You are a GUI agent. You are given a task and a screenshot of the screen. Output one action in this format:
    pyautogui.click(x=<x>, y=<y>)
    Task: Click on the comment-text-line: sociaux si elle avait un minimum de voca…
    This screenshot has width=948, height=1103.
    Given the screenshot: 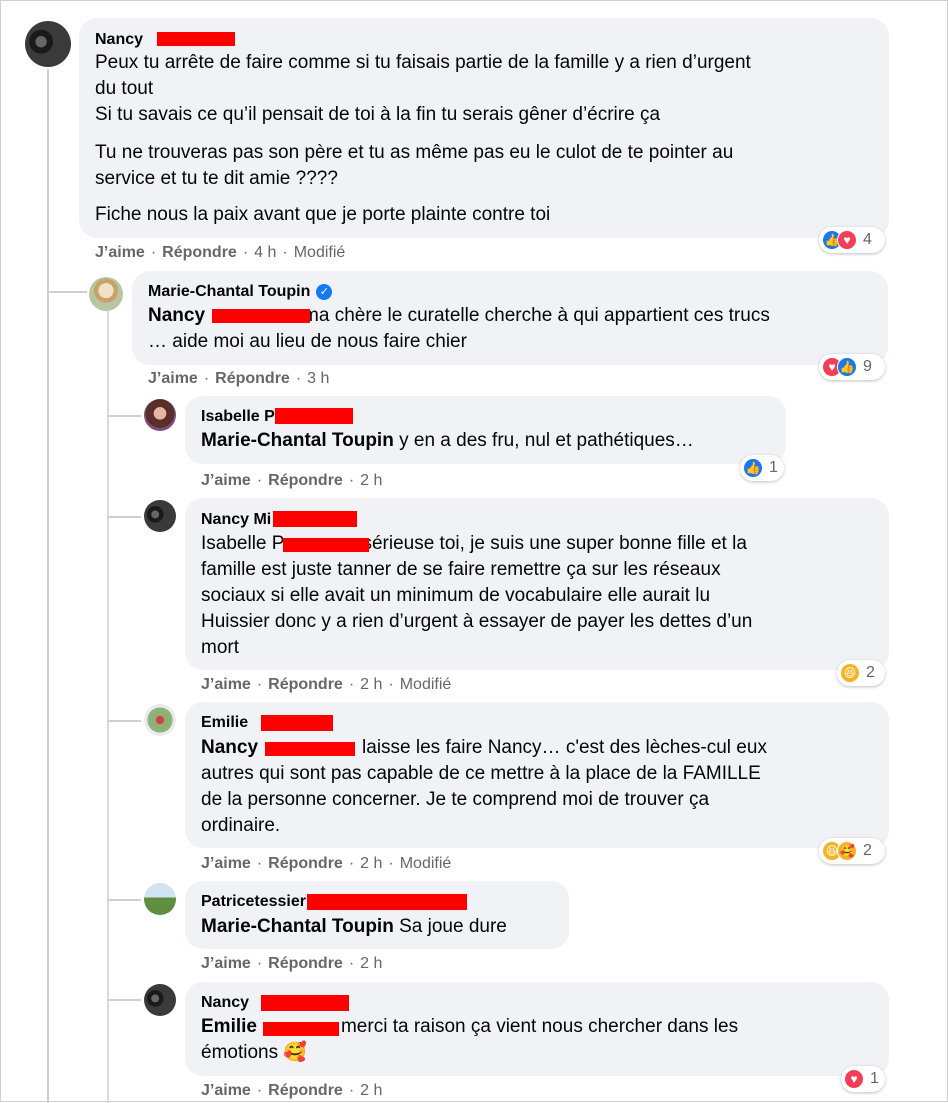 What is the action you would take?
    pyautogui.click(x=456, y=595)
    